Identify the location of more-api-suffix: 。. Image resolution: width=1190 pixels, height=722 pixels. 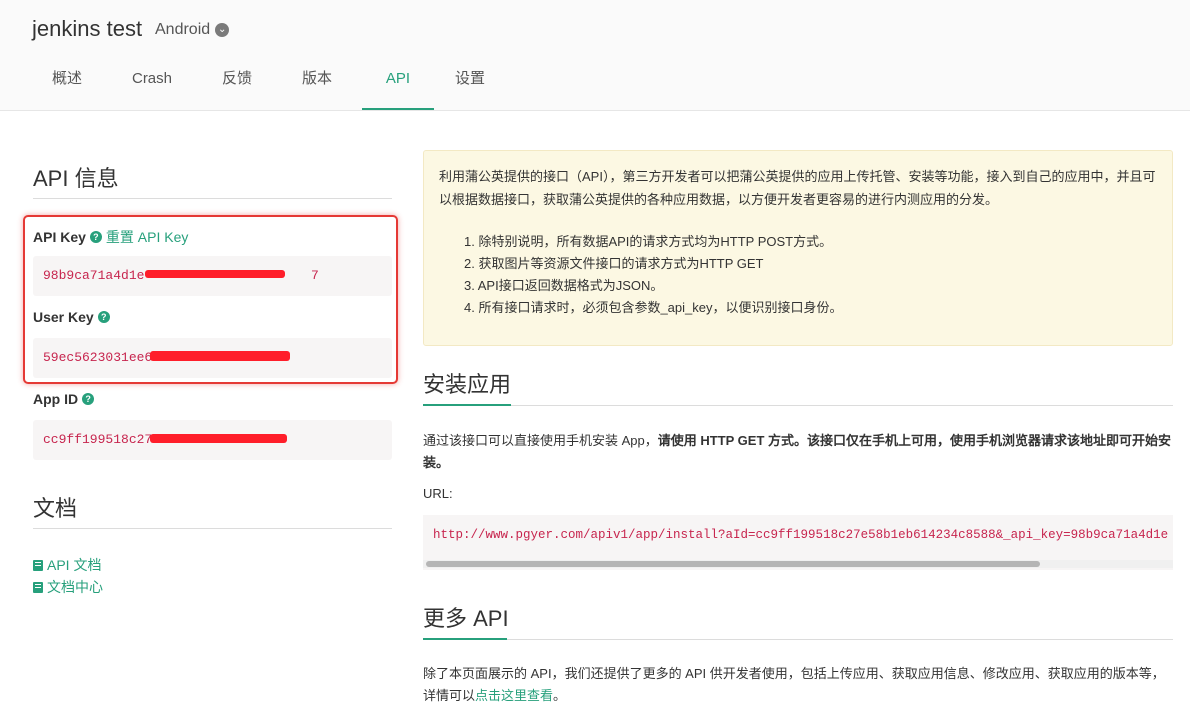
(560, 695).